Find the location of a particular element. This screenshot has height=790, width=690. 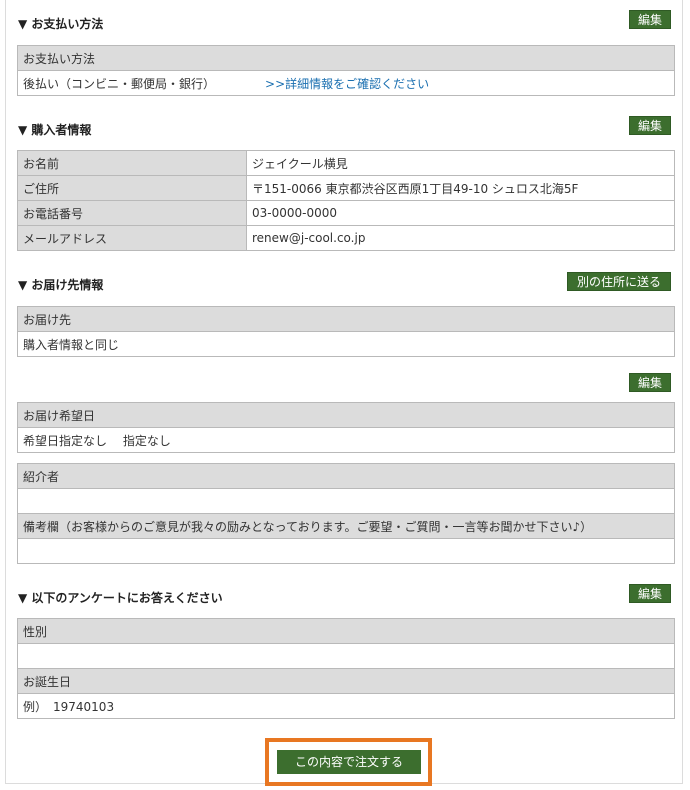

payment-value-cell: 後払い（コンビニ・郵便局・銀行） >>詳細情報をご確認ください is located at coordinates (346, 83).